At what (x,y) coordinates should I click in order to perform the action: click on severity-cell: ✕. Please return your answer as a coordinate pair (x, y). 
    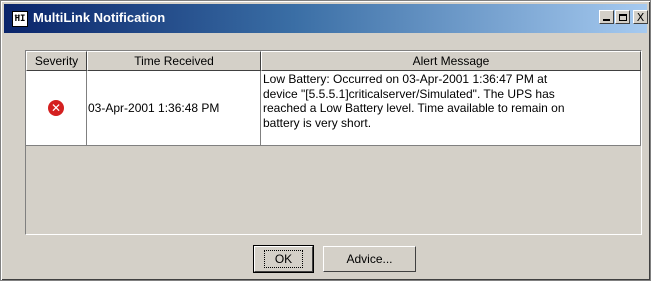
    Looking at the image, I should click on (56, 108).